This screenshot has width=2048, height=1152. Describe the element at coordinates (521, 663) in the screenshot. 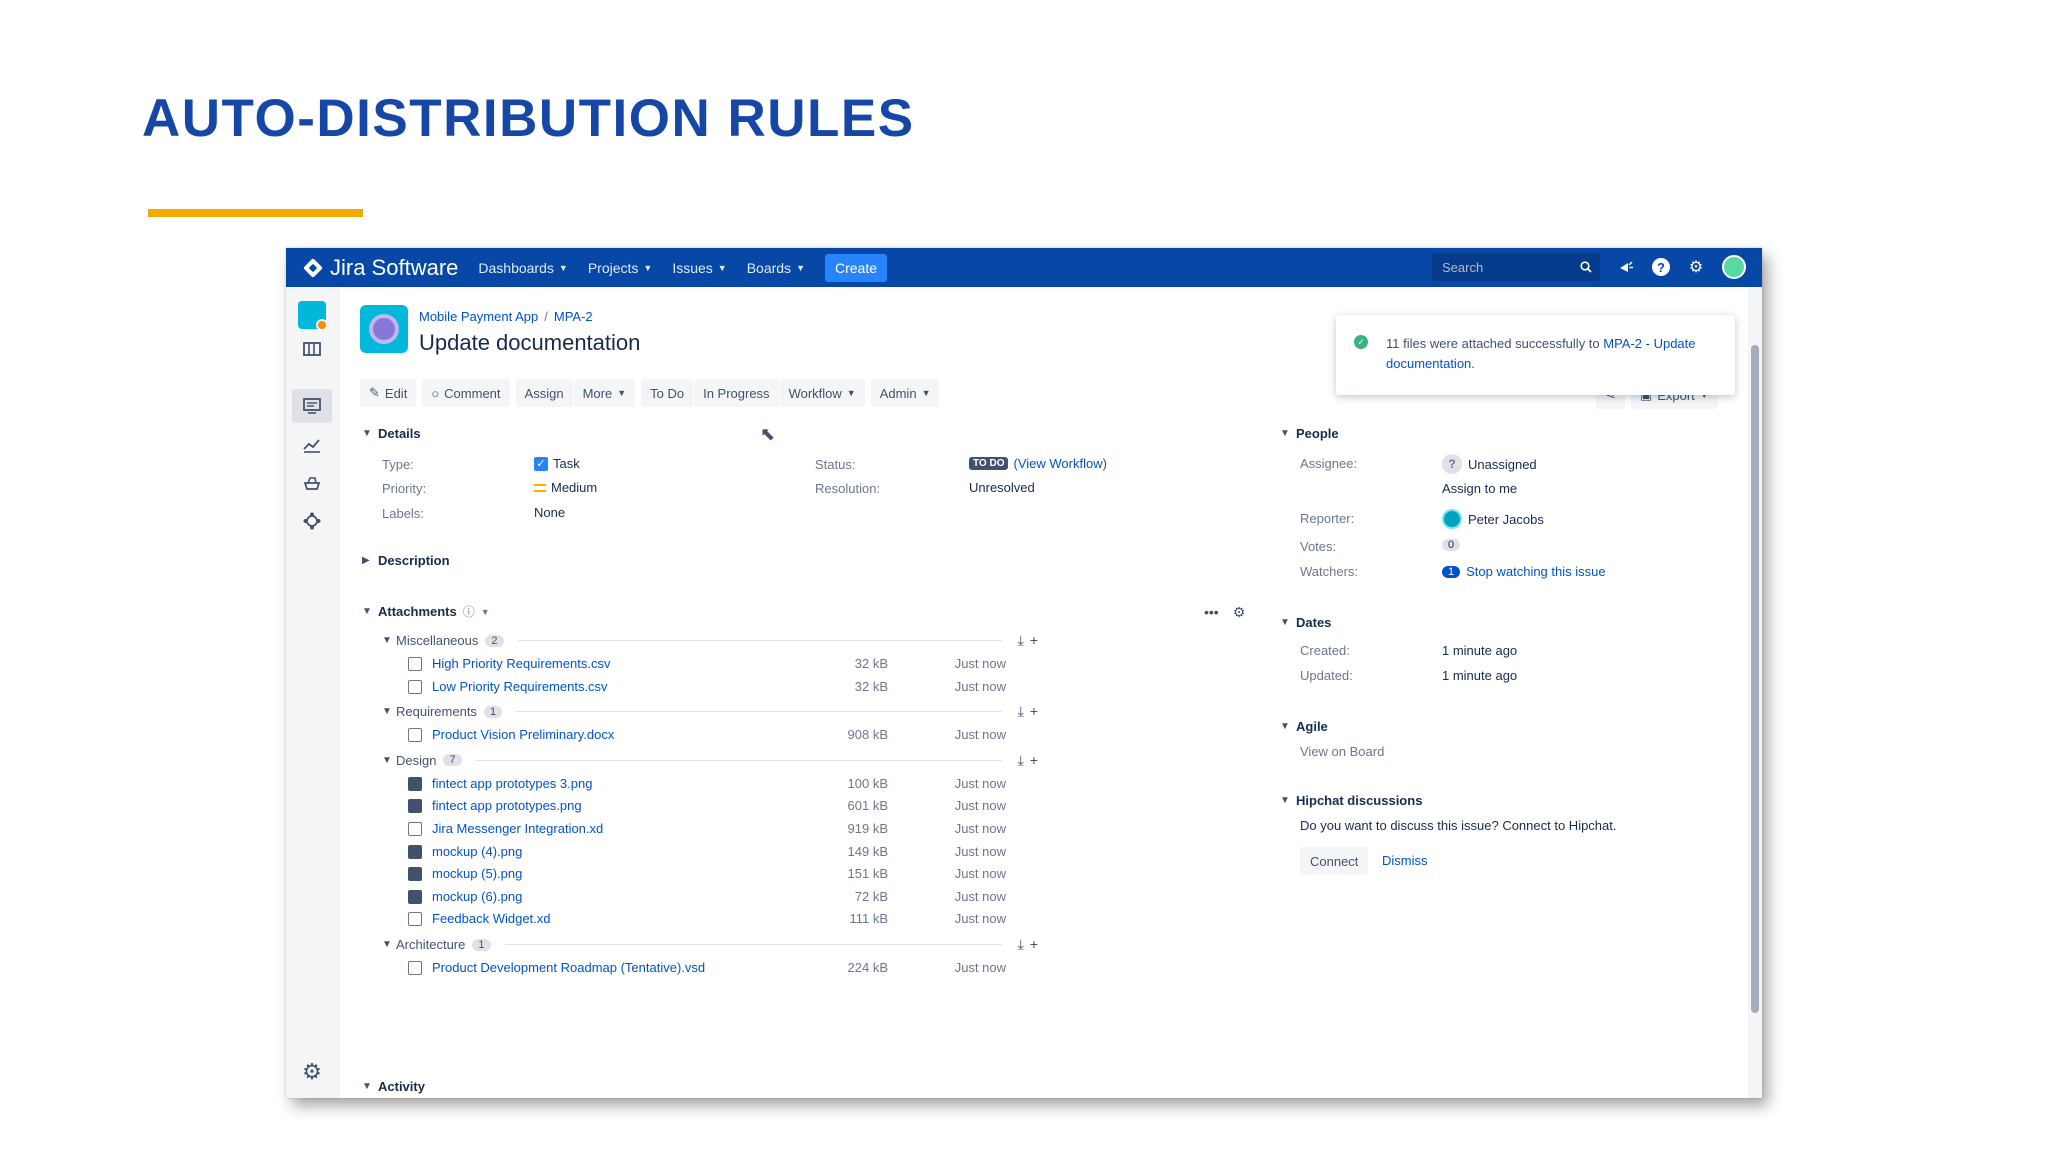

I see `attachment-name: High Priority Requirements.csv` at that location.